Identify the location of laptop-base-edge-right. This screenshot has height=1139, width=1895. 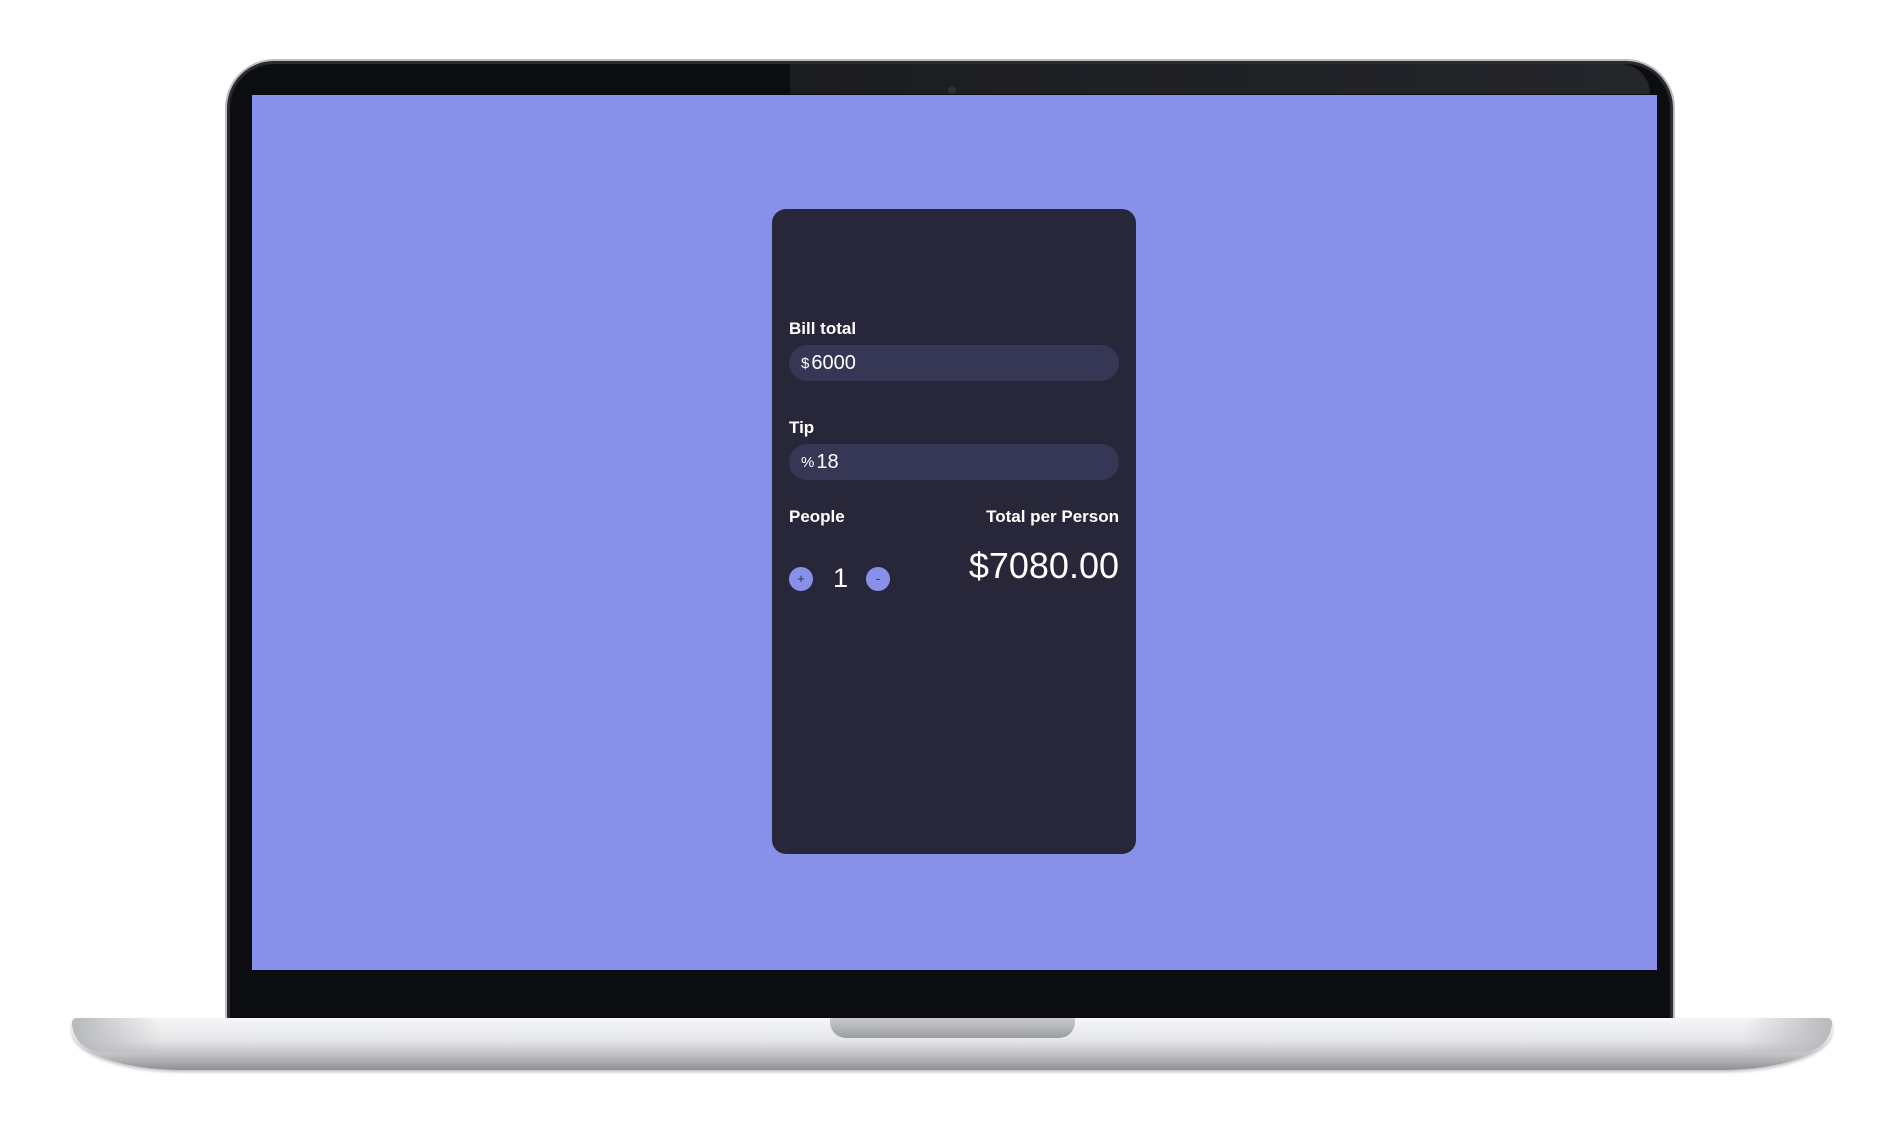
(1787, 1035).